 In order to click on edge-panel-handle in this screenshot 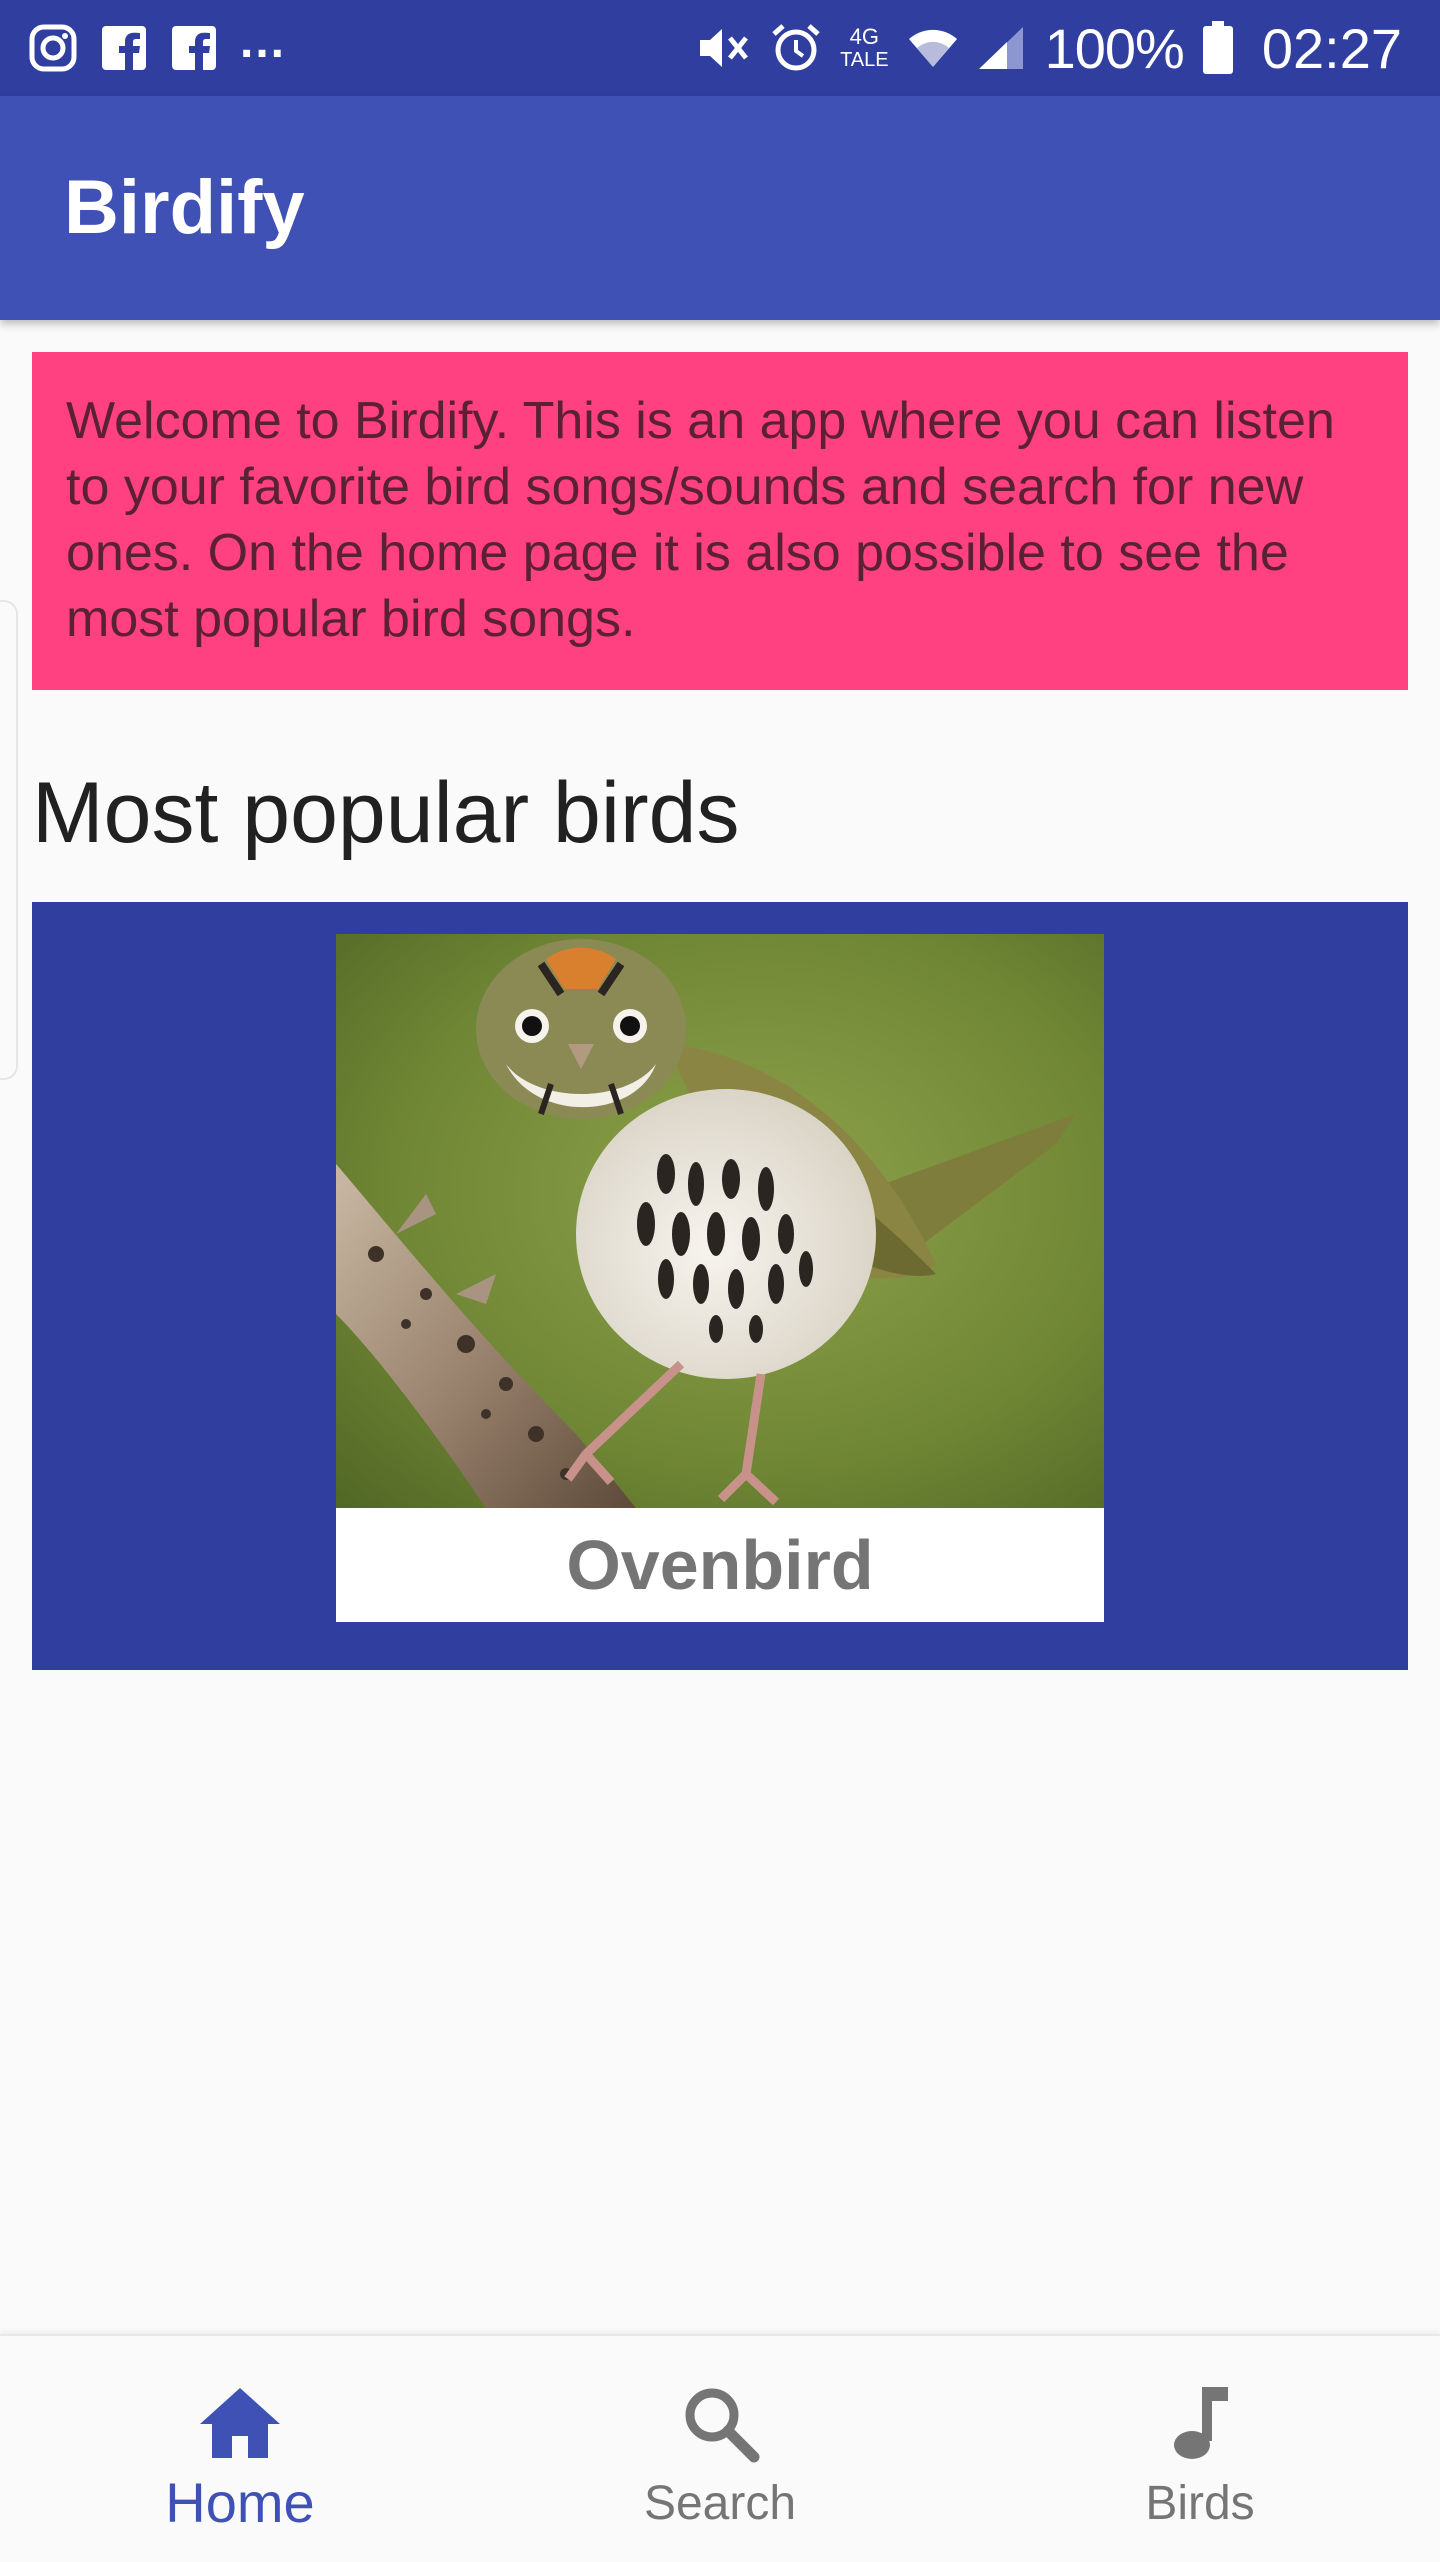, I will do `click(9, 840)`.